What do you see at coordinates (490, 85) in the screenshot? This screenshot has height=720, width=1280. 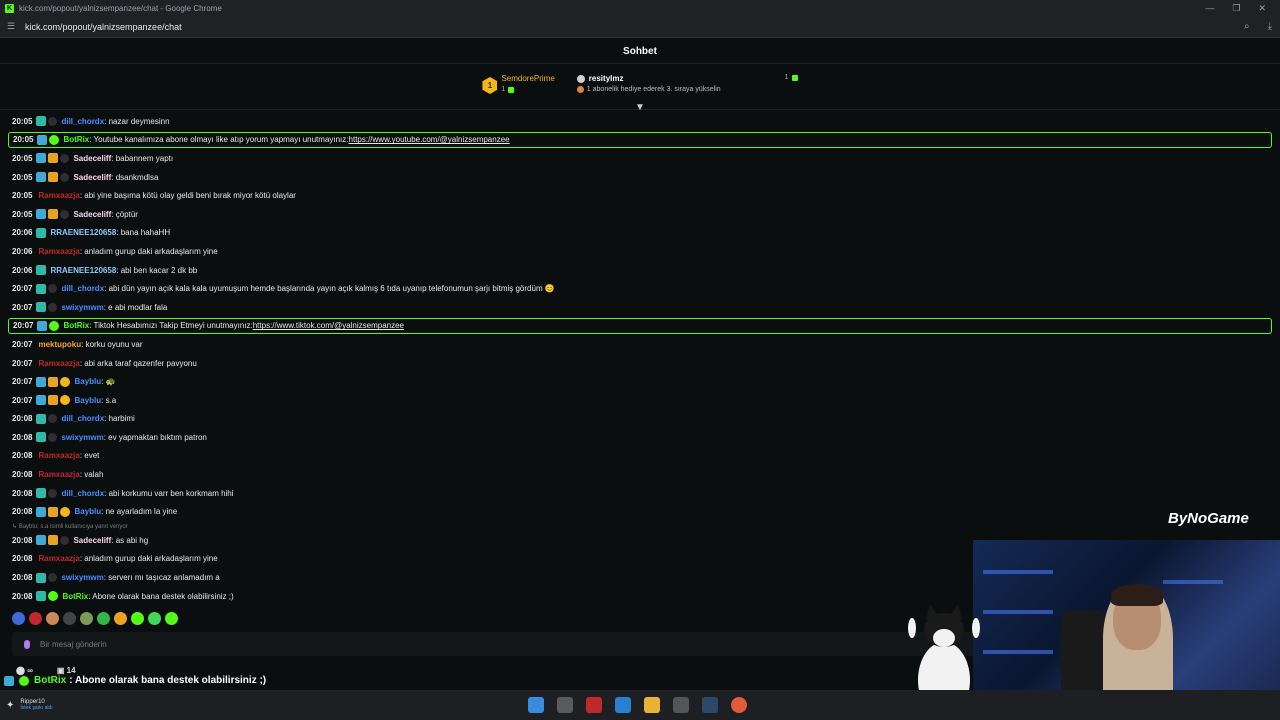 I see `rank-badge-icon: 1` at bounding box center [490, 85].